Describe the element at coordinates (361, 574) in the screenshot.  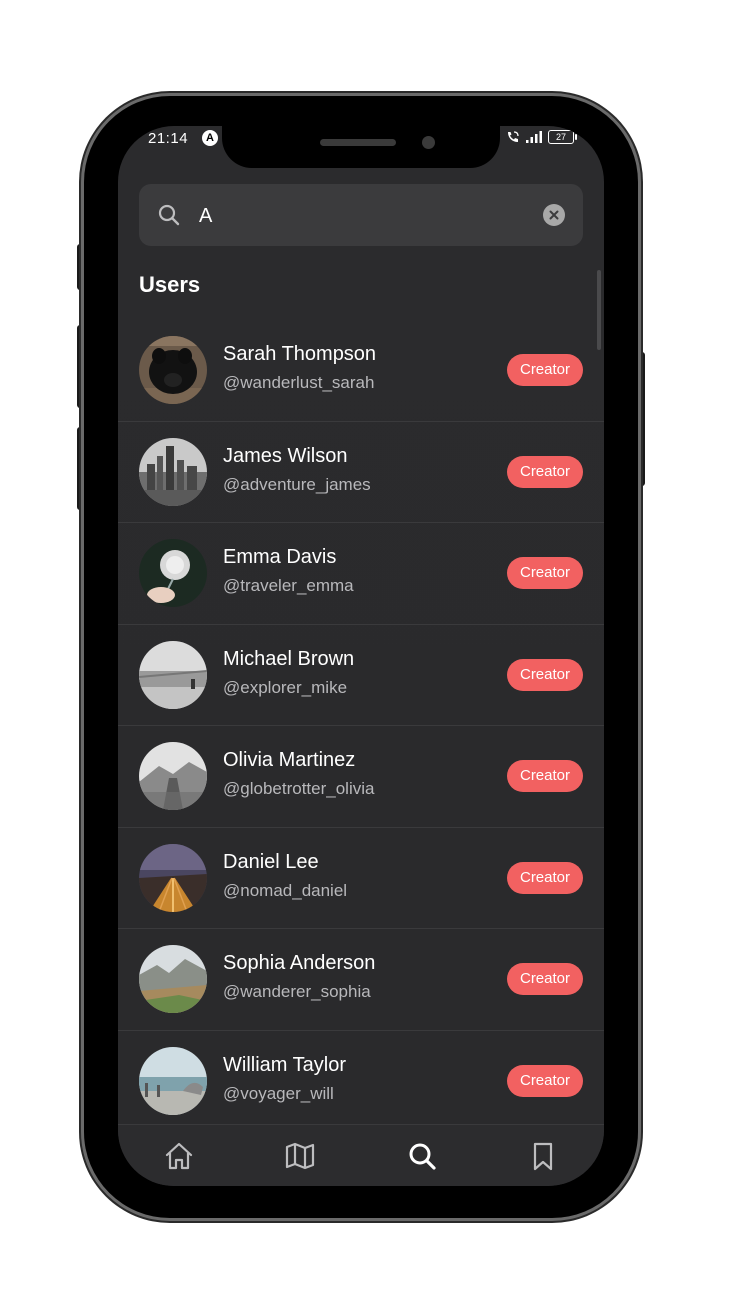
I see `user-row: Emma Davis @traveler_emma Creator` at that location.